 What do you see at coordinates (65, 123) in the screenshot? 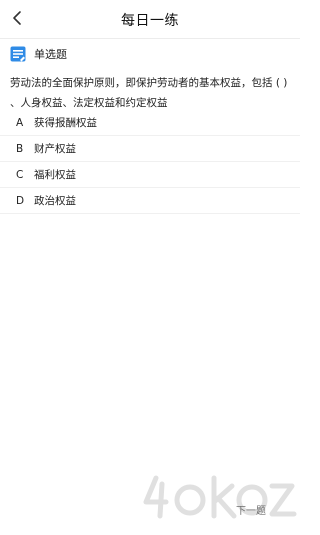
I see `option-text: 获得报酬权益` at bounding box center [65, 123].